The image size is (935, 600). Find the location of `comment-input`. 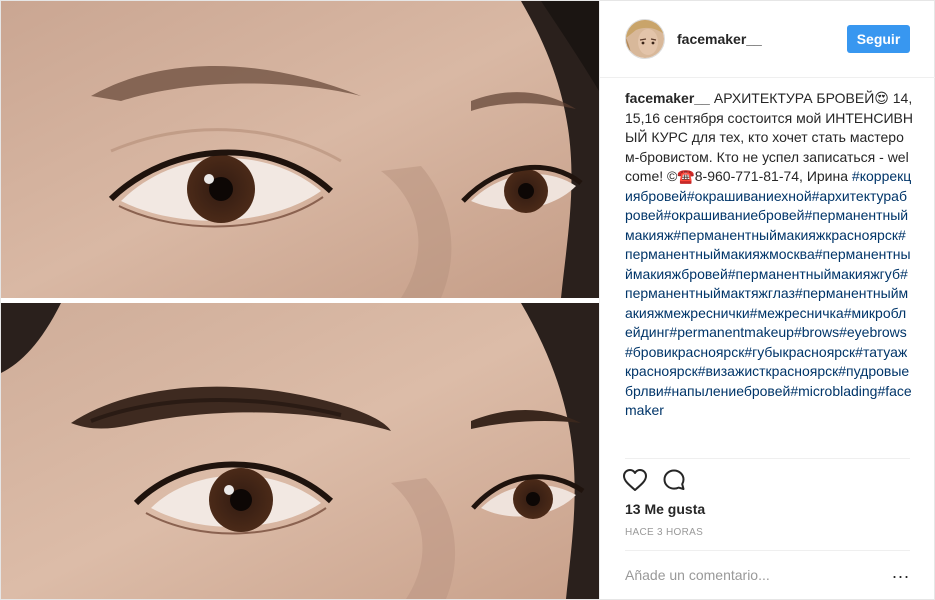

comment-input is located at coordinates (757, 575).